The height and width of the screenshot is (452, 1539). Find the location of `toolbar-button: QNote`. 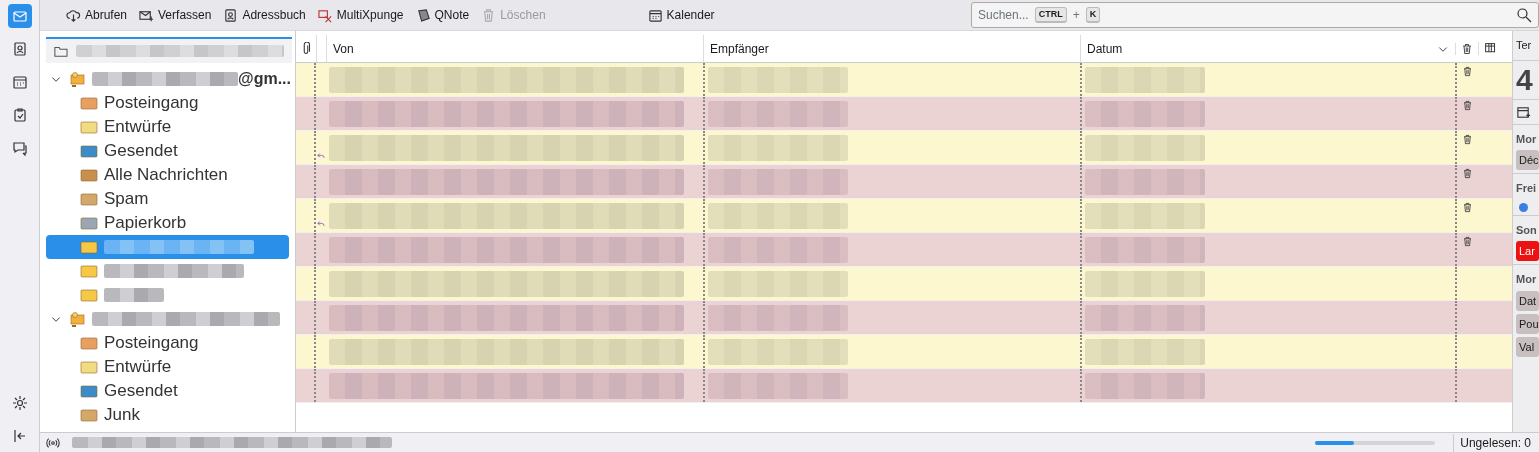

toolbar-button: QNote is located at coordinates (442, 15).